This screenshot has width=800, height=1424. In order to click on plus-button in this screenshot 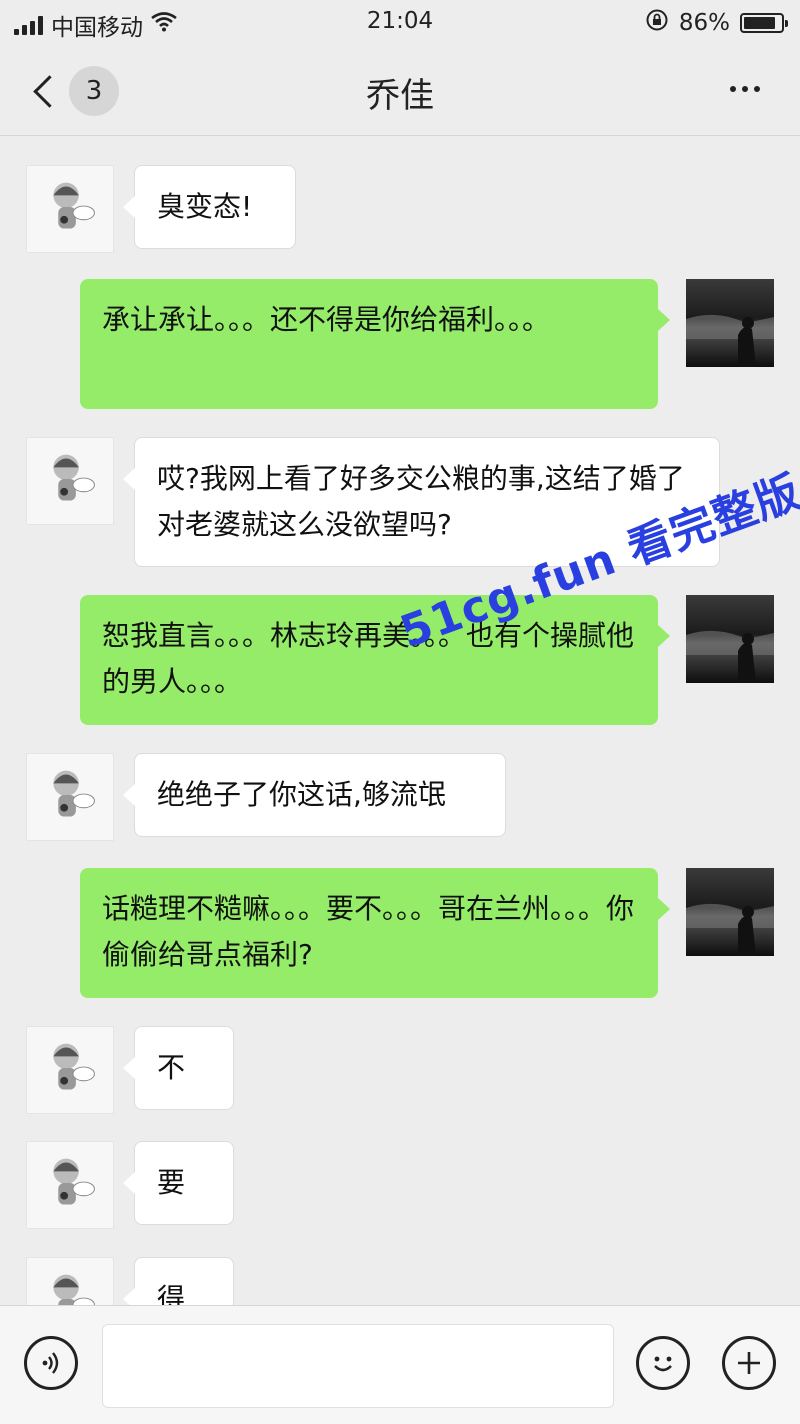, I will do `click(749, 1363)`.